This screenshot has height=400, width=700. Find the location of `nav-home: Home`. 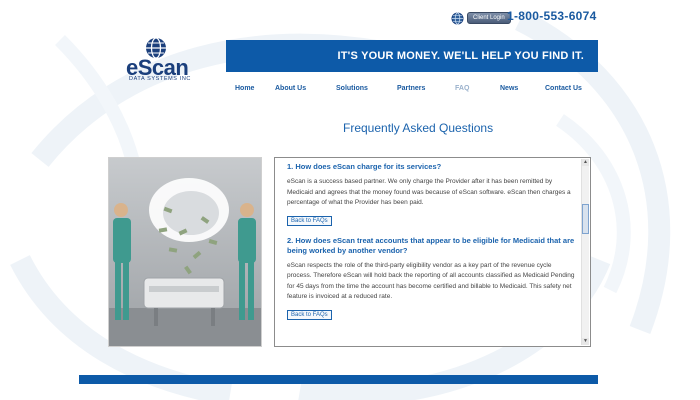

nav-home: Home is located at coordinates (244, 88).